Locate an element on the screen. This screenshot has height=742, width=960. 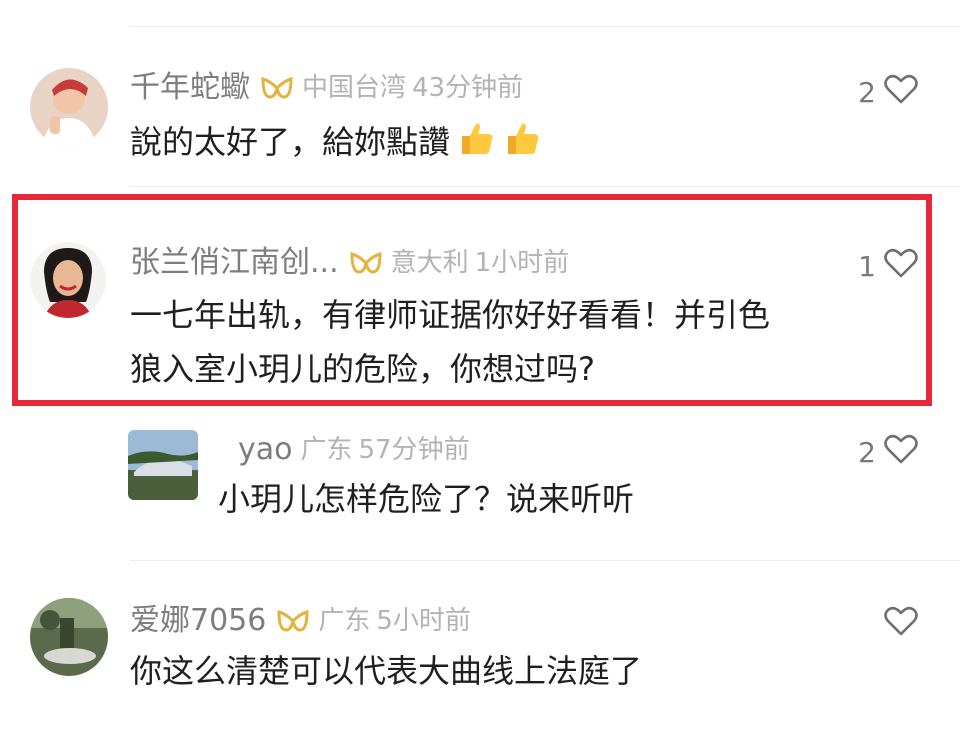
like-button: 1 is located at coordinates (888, 266).